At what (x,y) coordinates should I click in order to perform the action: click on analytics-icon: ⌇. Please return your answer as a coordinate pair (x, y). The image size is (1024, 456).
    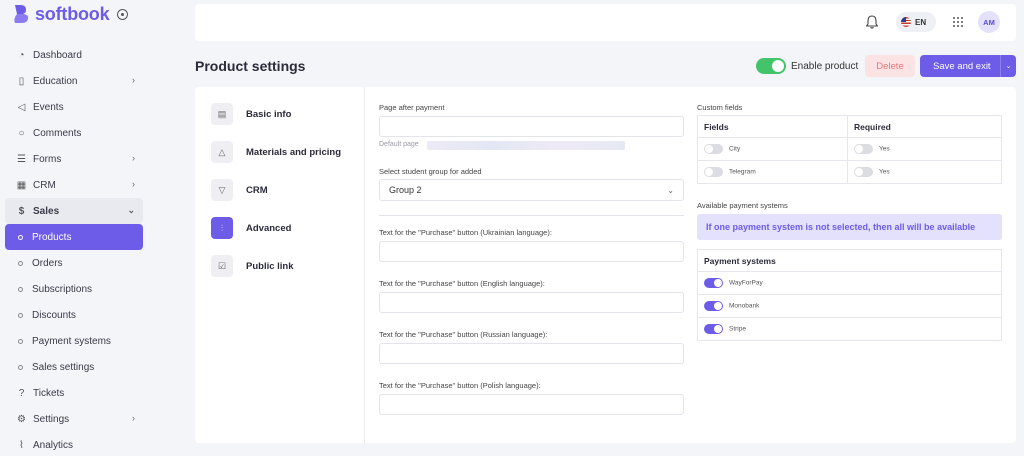
    Looking at the image, I should click on (21, 445).